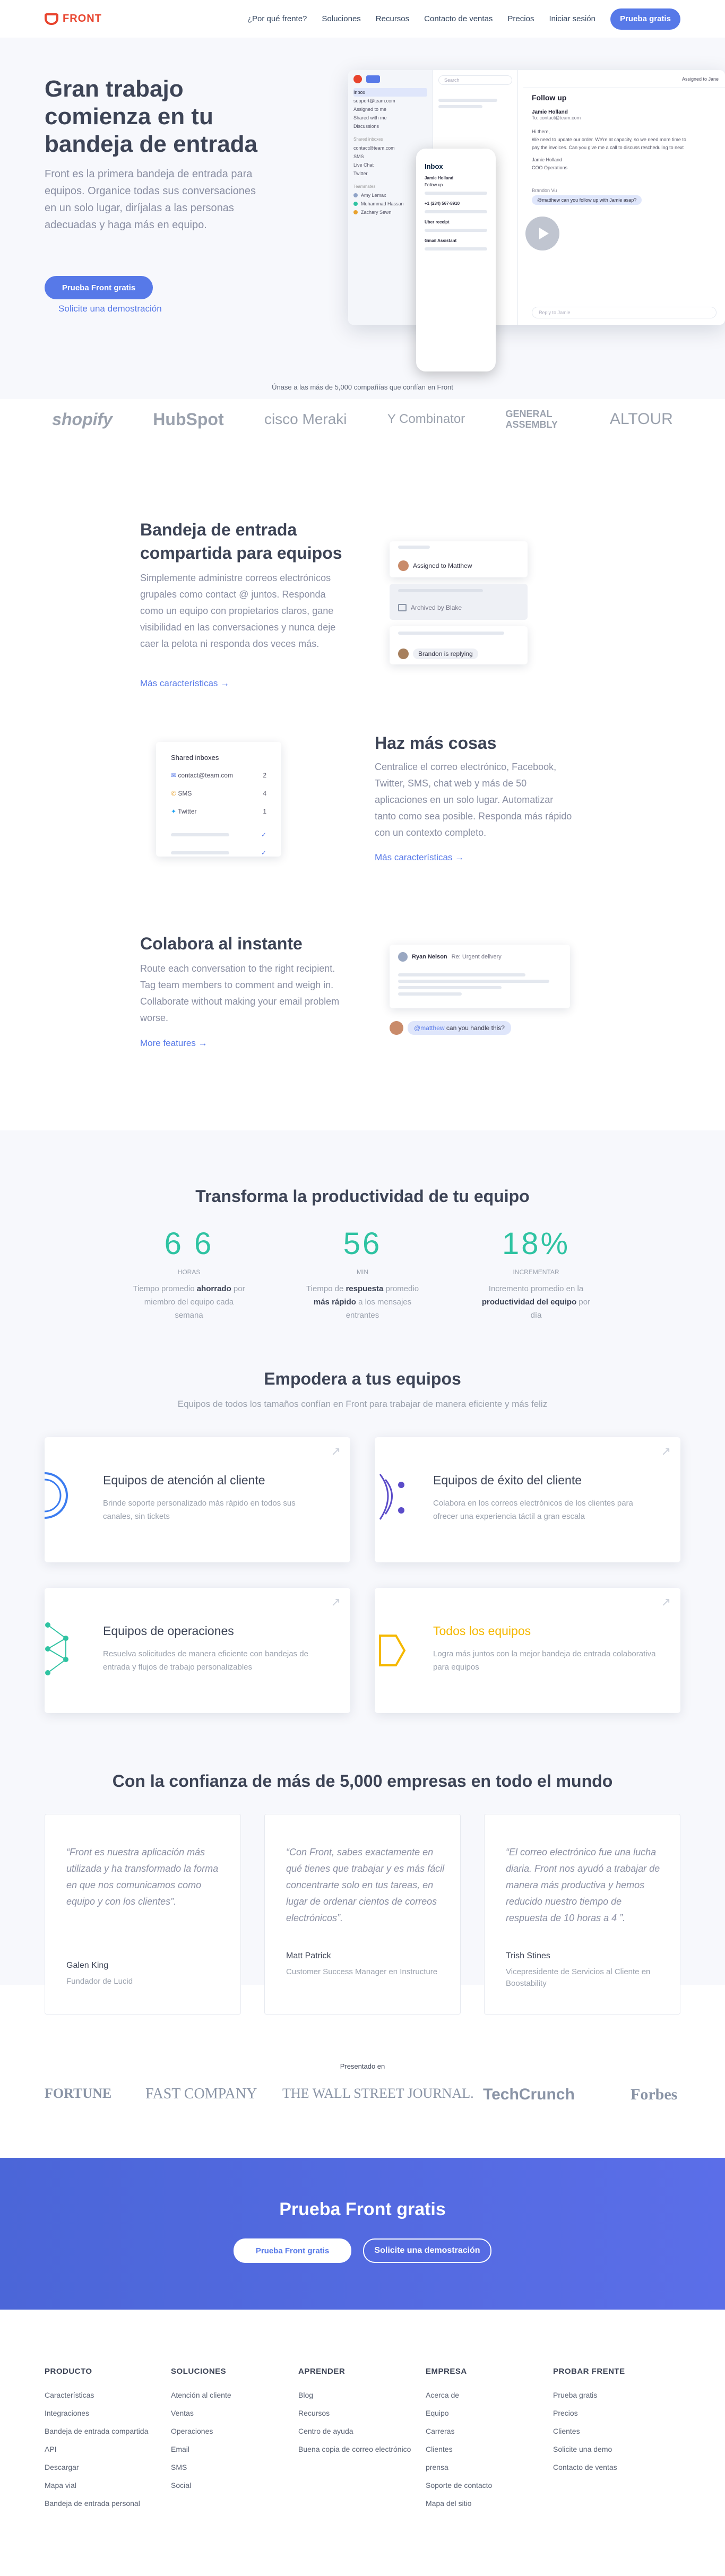  What do you see at coordinates (548, 160) in the screenshot?
I see `mail-line: Jamie Holland` at bounding box center [548, 160].